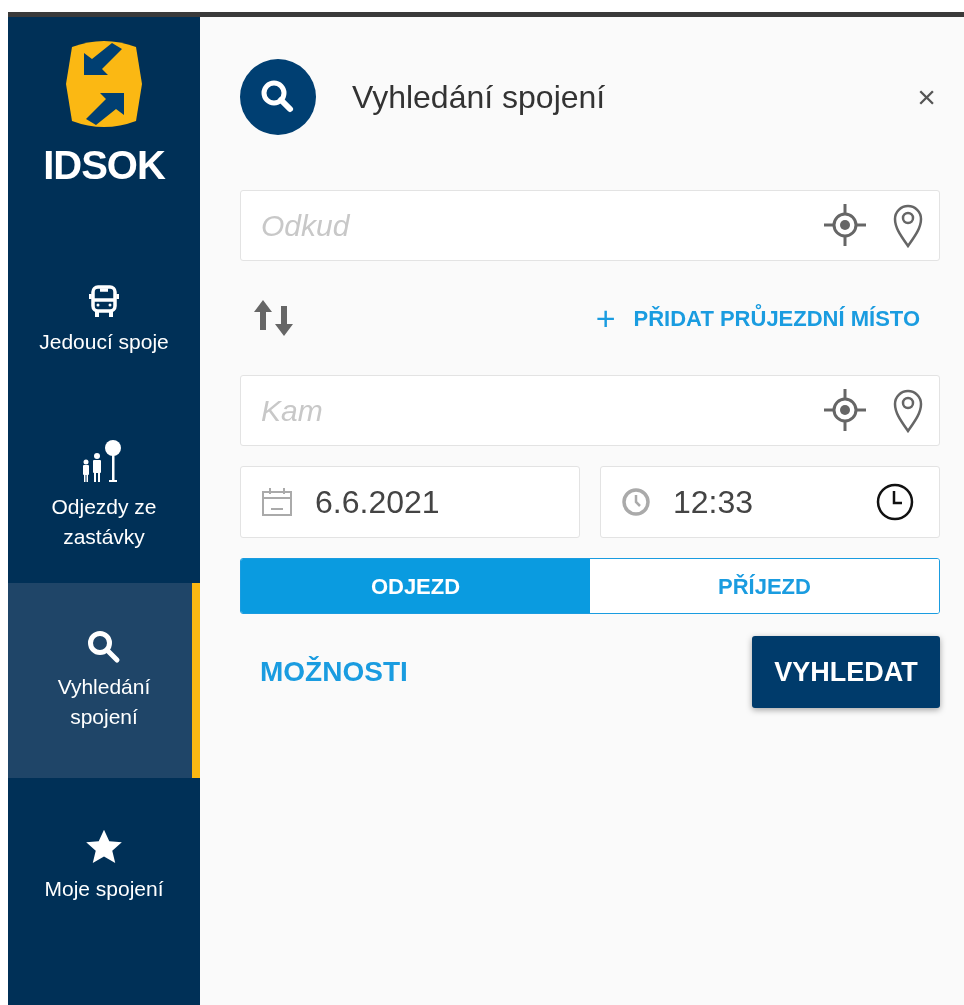 This screenshot has width=964, height=1005. What do you see at coordinates (104, 320) in the screenshot?
I see `sidebar-item: Jedoucí spoje` at bounding box center [104, 320].